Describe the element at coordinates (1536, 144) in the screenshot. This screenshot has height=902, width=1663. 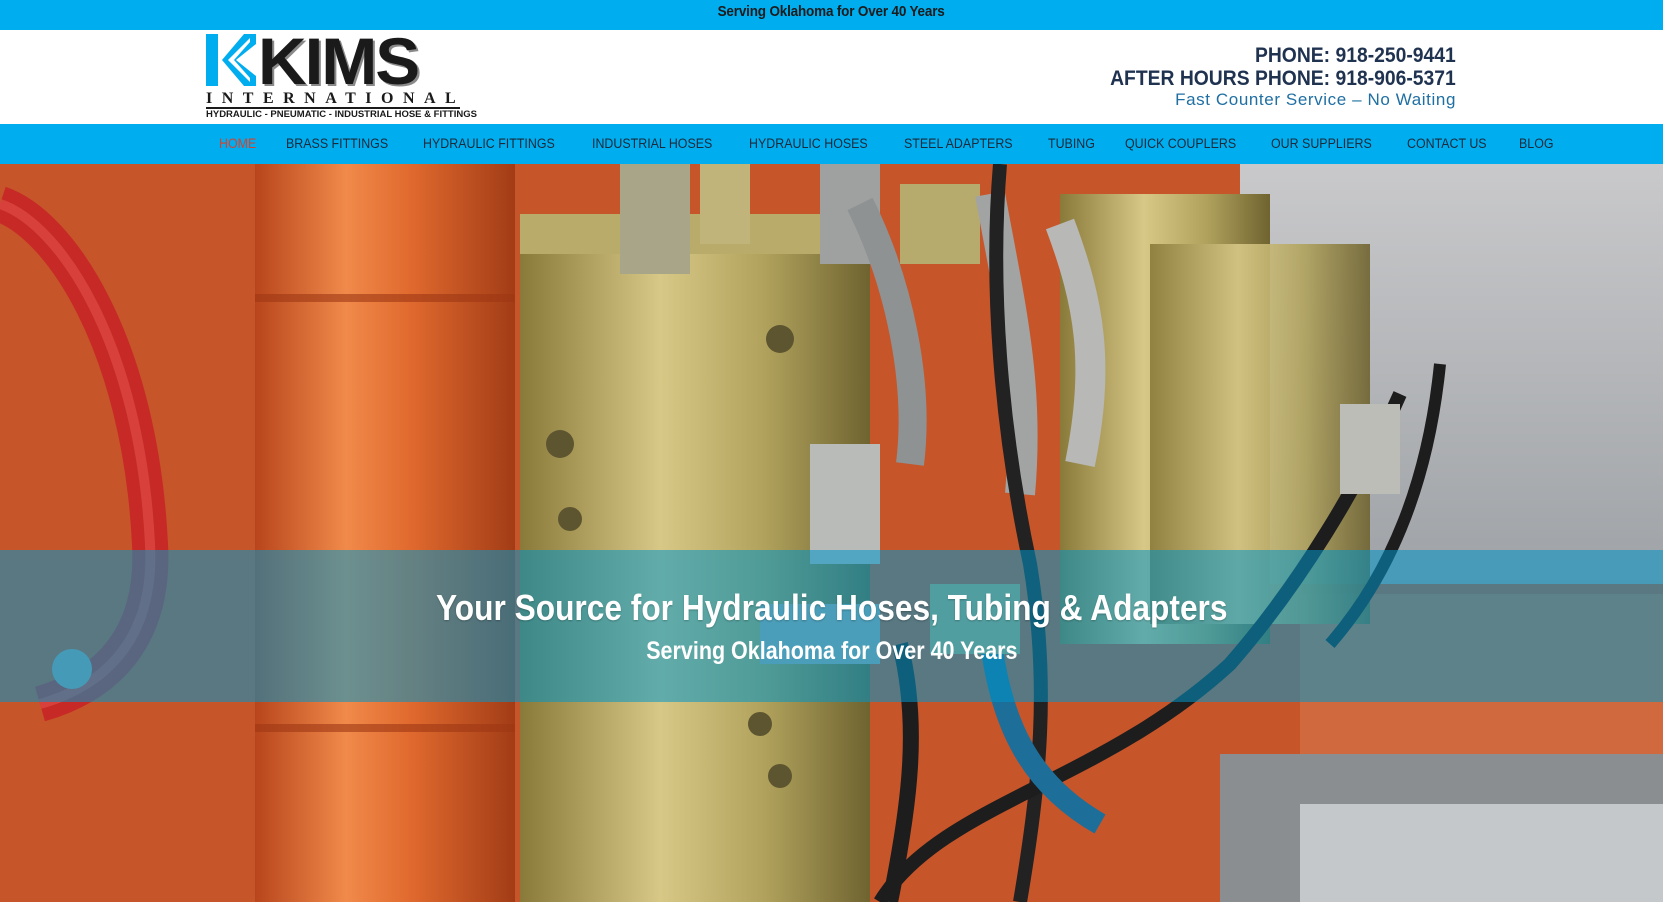
I see `nav-item-blog: BLOG` at that location.